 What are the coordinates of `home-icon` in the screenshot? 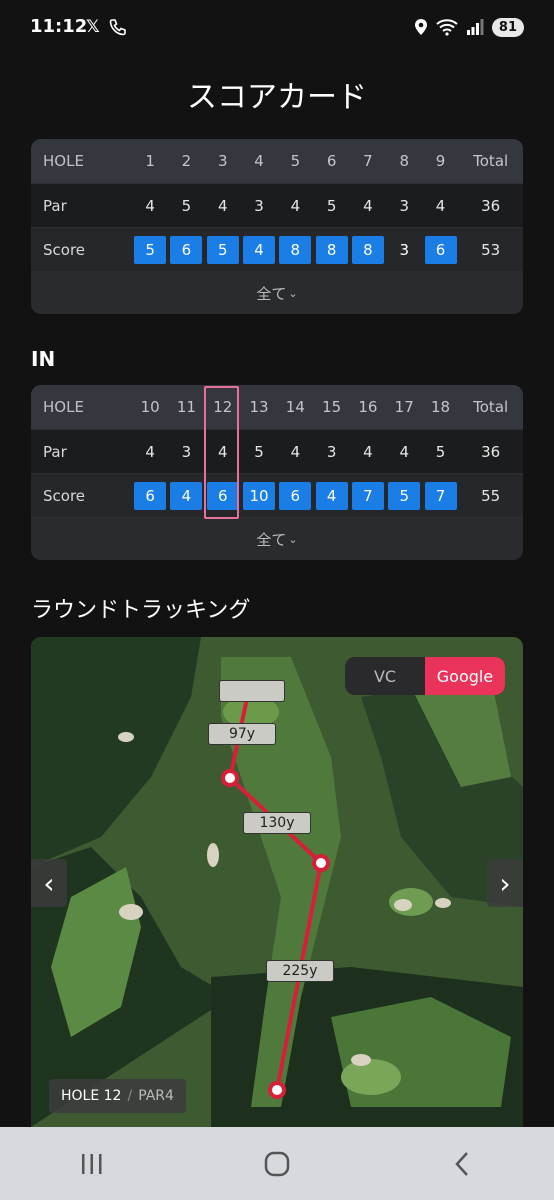 It's located at (277, 1163).